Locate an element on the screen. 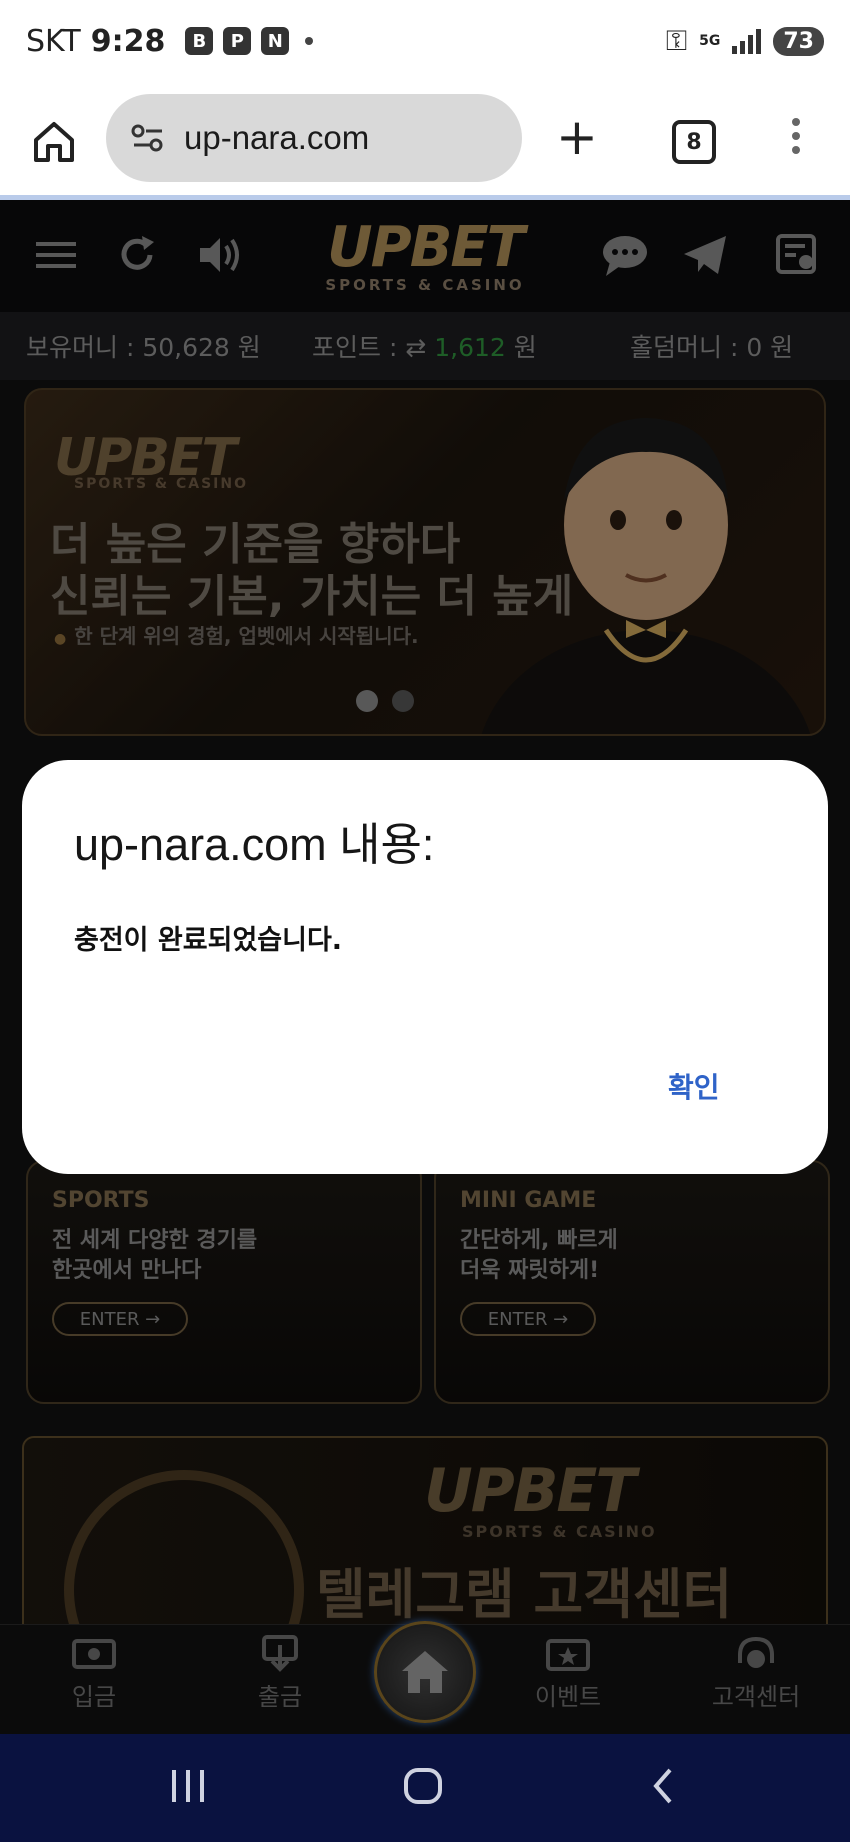 This screenshot has width=850, height=1842. address-bar: up-nara.com is located at coordinates (314, 138).